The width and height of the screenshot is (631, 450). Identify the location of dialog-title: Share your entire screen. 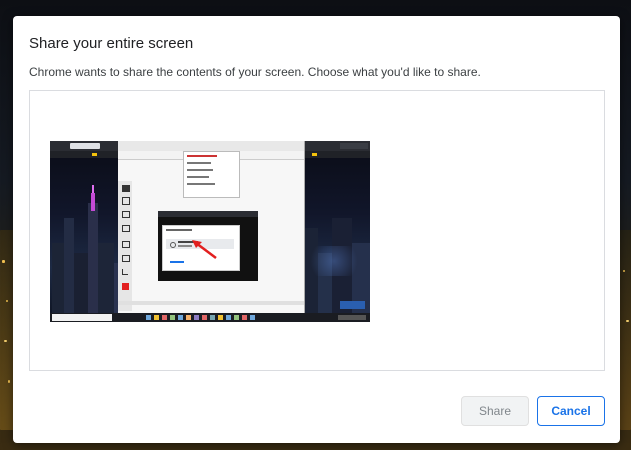
(111, 43).